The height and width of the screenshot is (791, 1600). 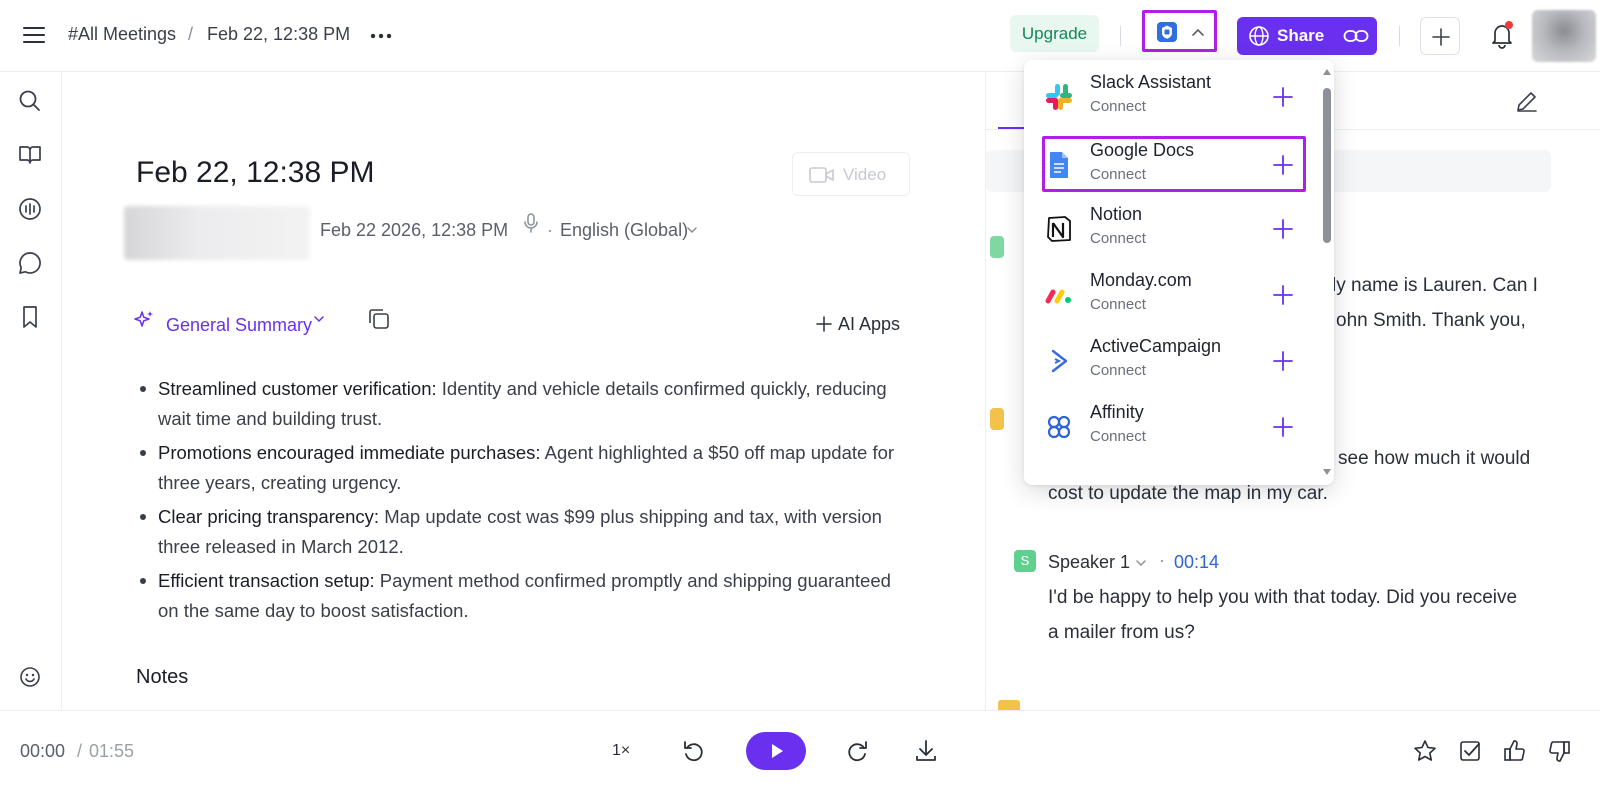 What do you see at coordinates (1167, 32) in the screenshot?
I see `integration-app-icon` at bounding box center [1167, 32].